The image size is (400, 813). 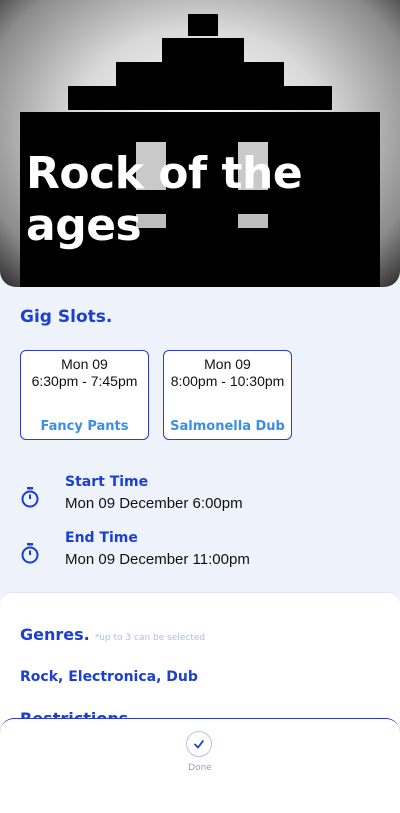 I want to click on start-time-row: Start Time Mon 09 December 6:00pm, so click(x=200, y=496).